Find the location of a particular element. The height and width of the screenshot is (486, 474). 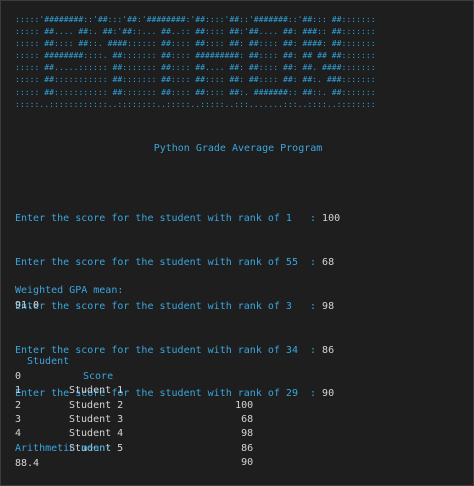

student-score: 100 is located at coordinates (244, 405).